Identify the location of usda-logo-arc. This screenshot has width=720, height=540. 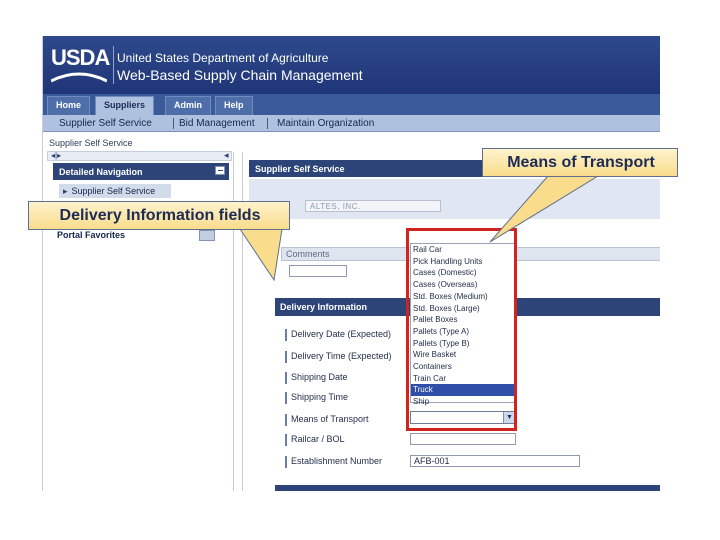
(79, 77).